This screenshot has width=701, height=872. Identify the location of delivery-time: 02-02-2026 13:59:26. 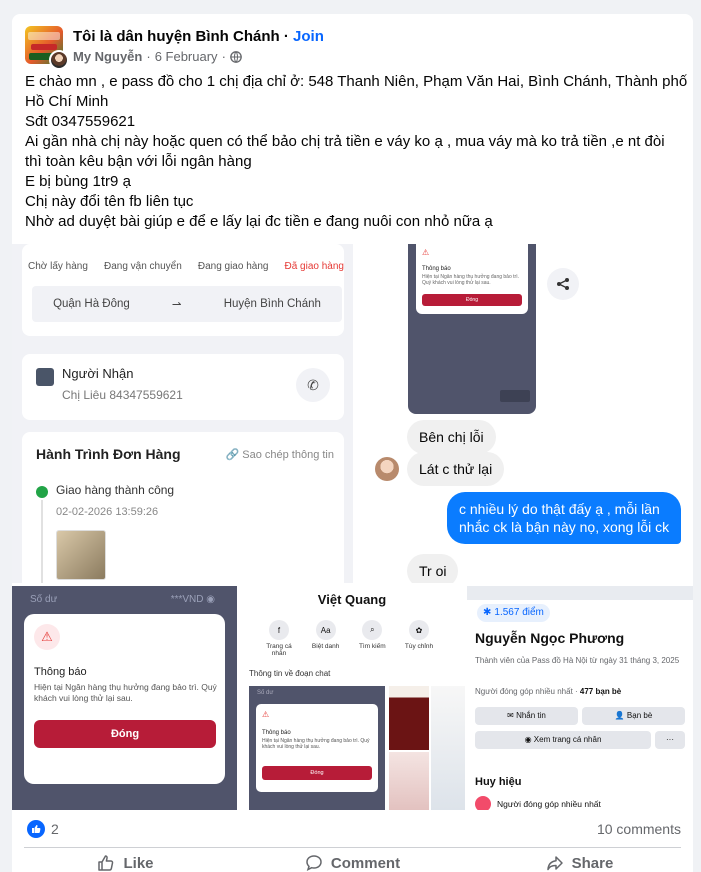
(107, 512).